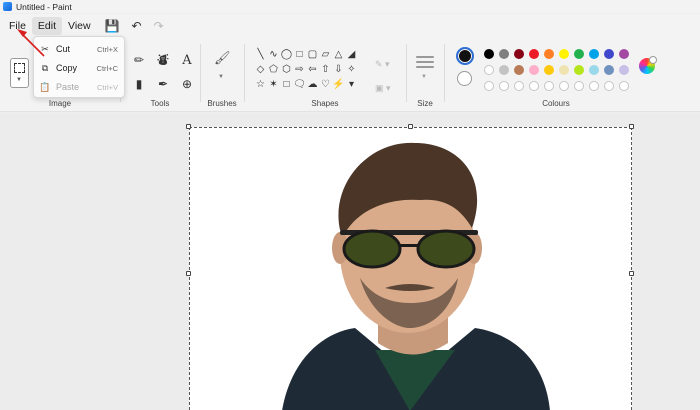 This screenshot has height=410, width=700. I want to click on lightning-shape-icon: ⚡, so click(338, 84).